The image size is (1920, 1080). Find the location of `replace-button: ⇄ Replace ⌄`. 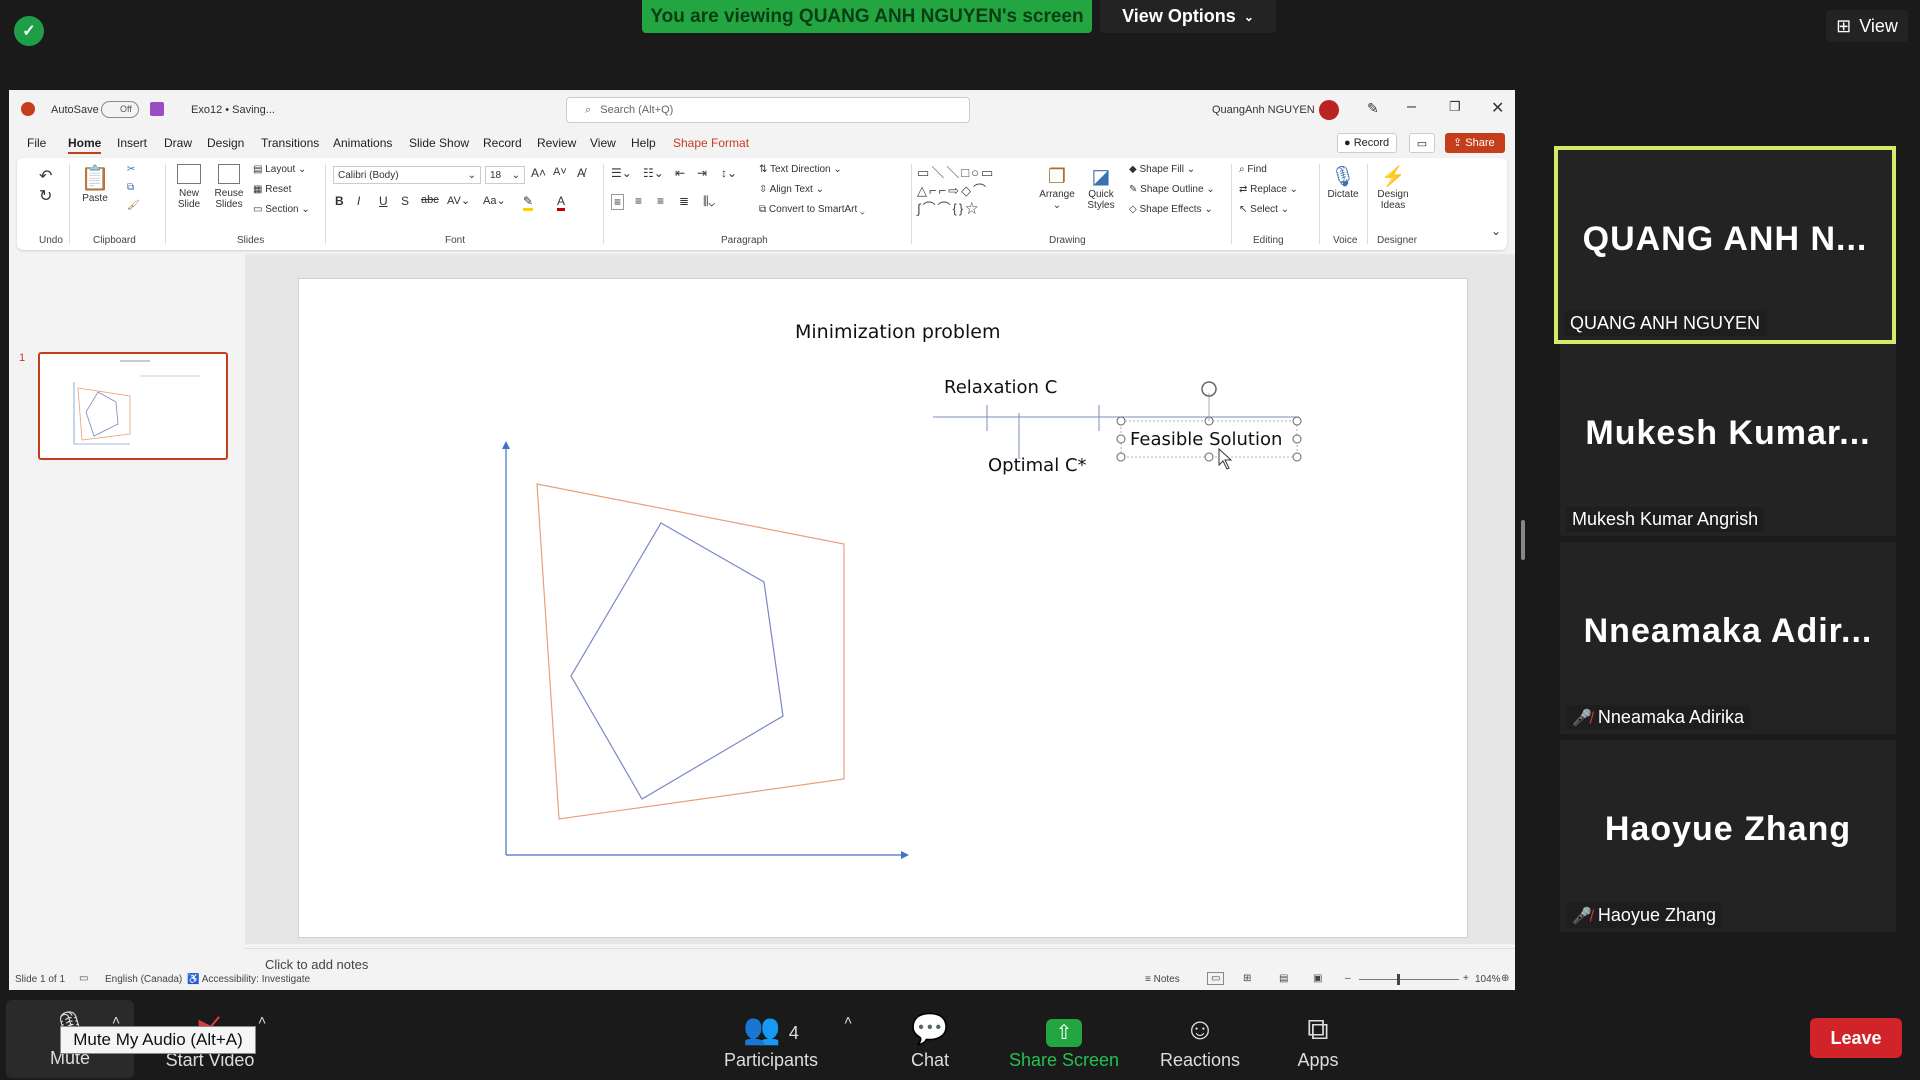

replace-button: ⇄ Replace ⌄ is located at coordinates (1268, 189).